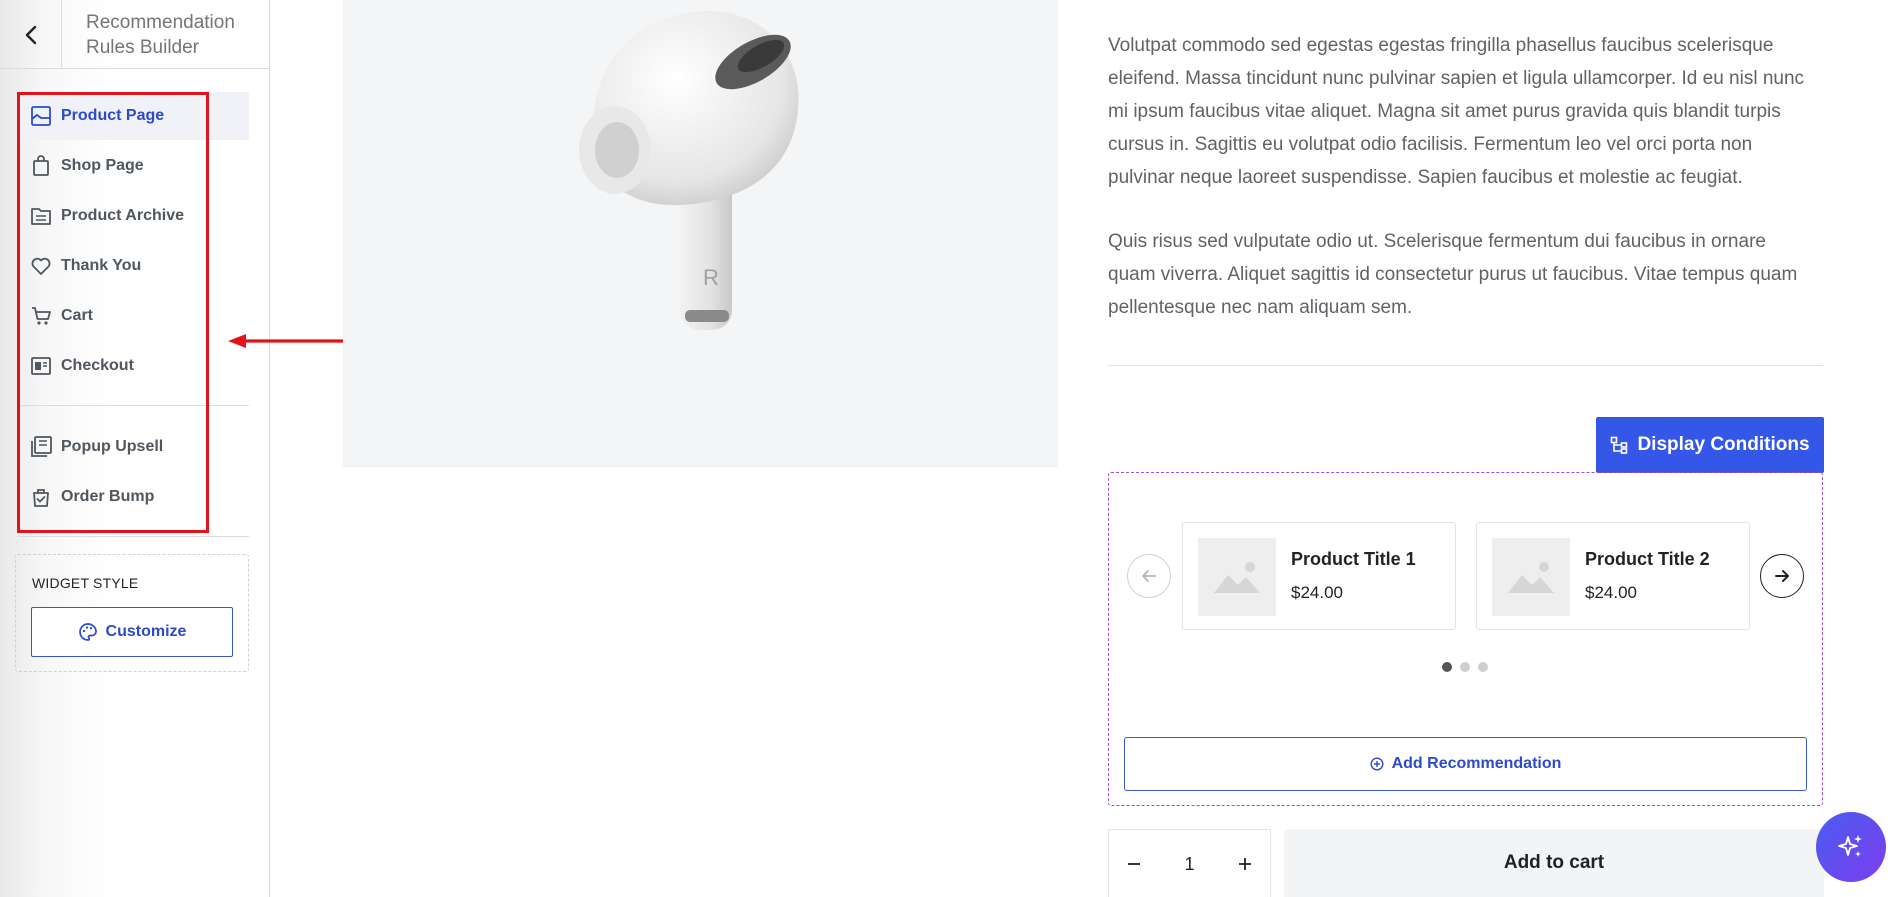 The image size is (1891, 897). I want to click on product-card: Product Title 1 $24.00, so click(1319, 576).